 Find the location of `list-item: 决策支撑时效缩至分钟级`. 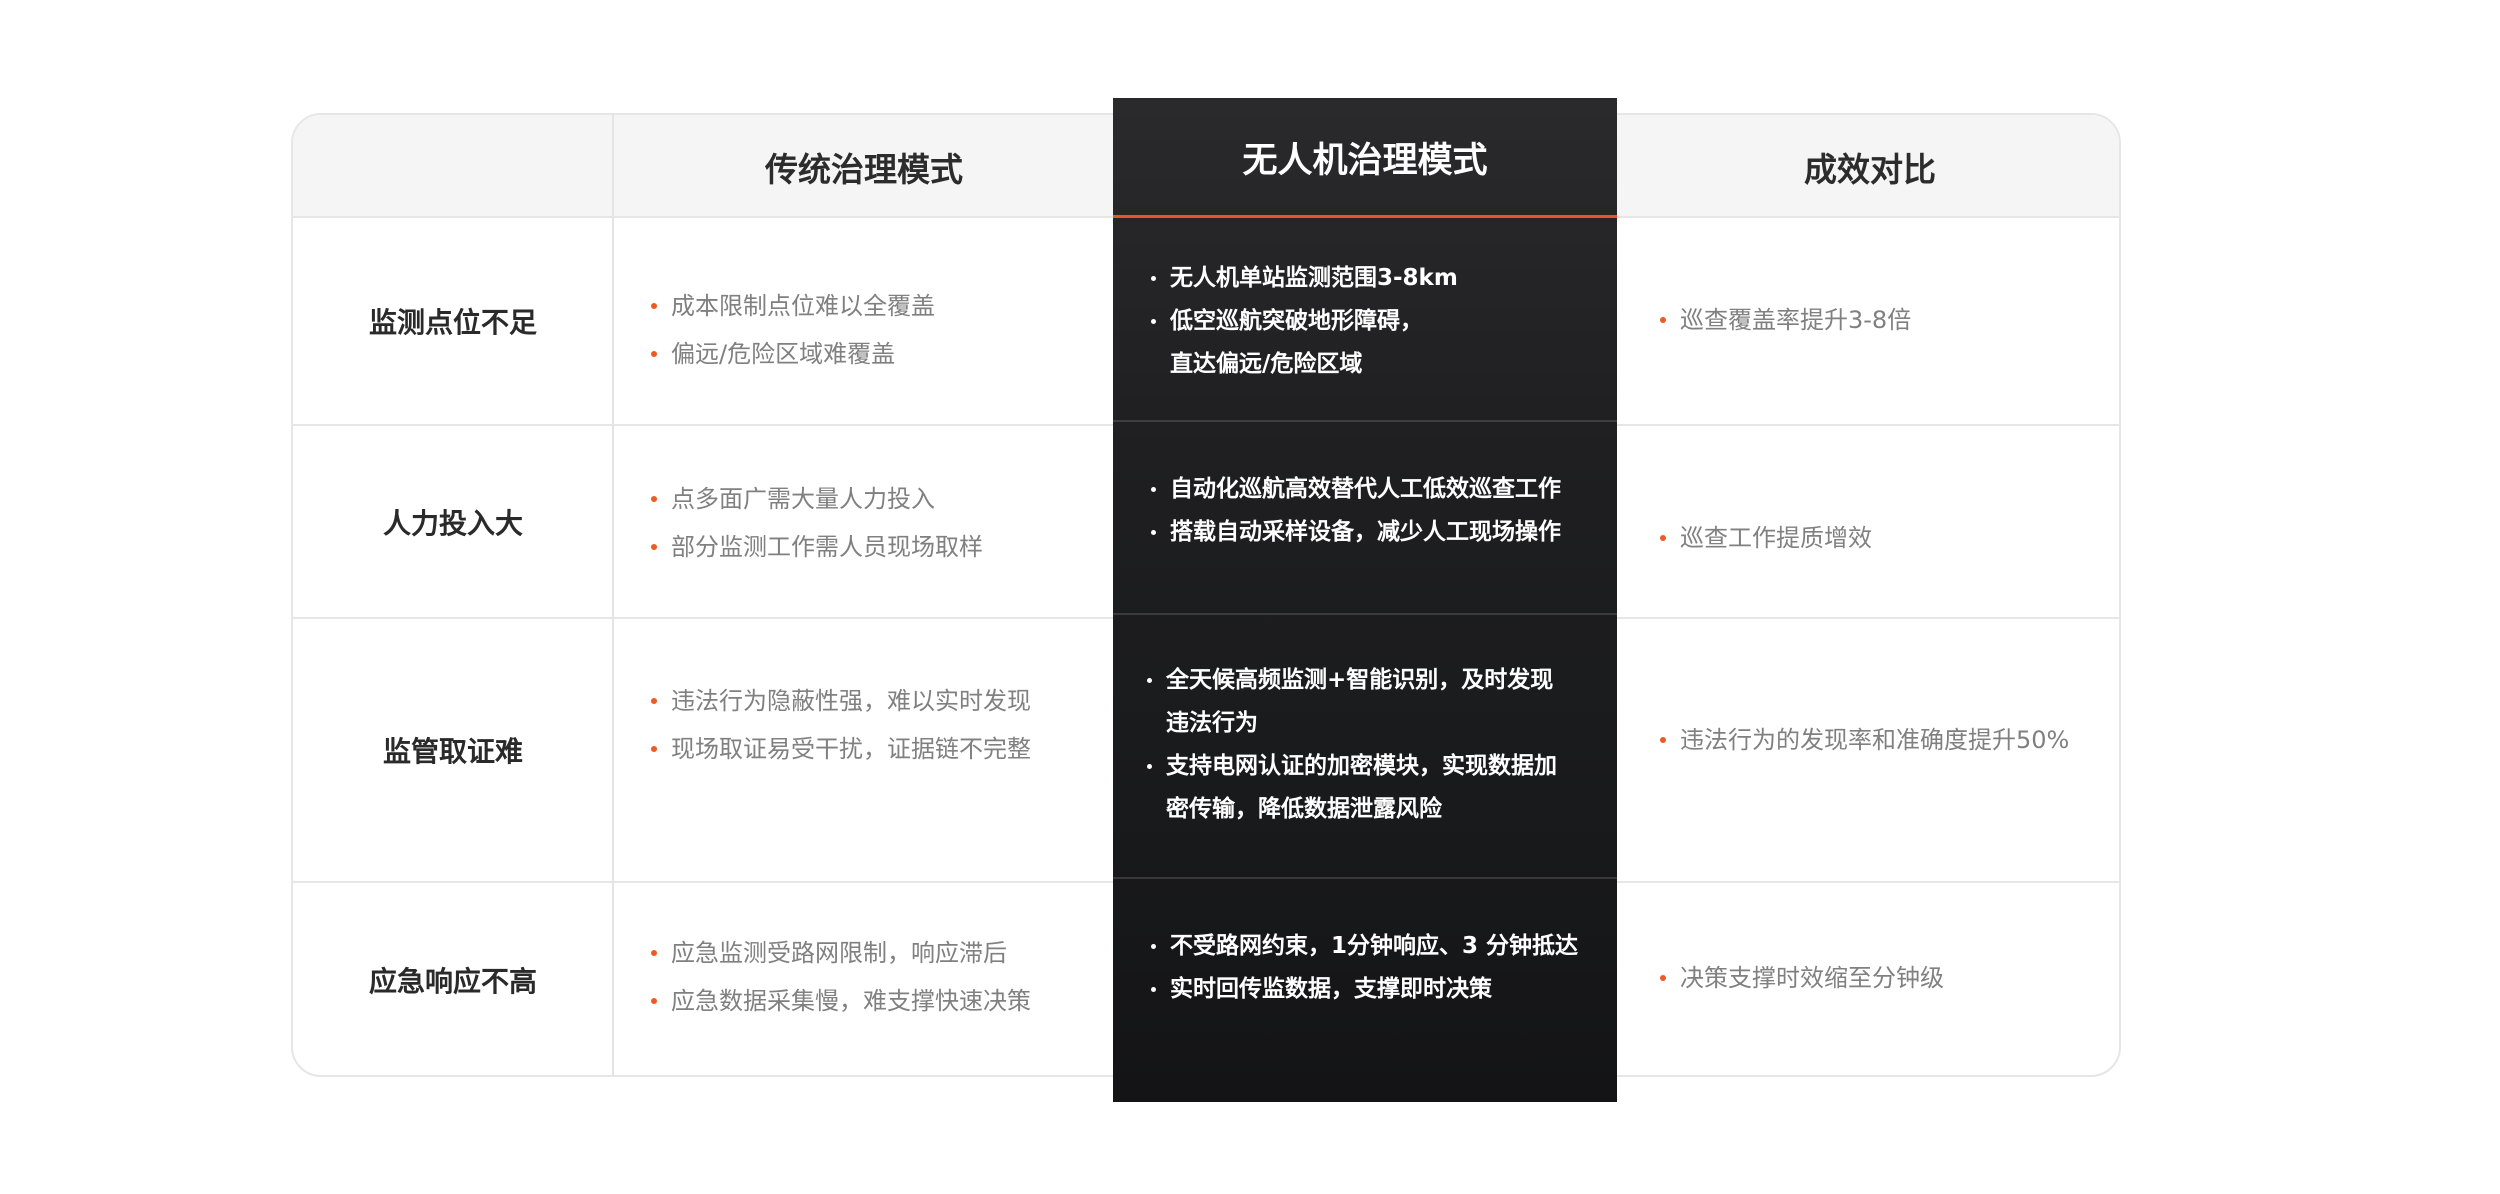

list-item: 决策支撑时效缩至分钟级 is located at coordinates (1880, 978).